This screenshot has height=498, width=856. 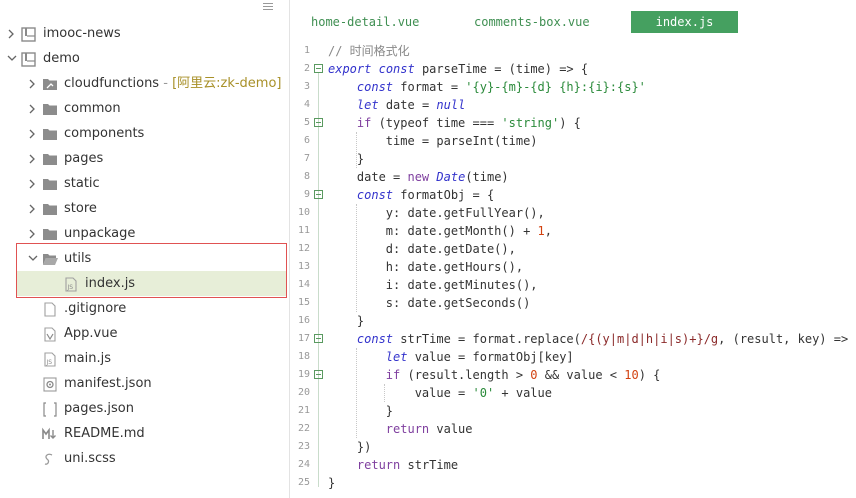 What do you see at coordinates (649, 375) in the screenshot?
I see `code-token: ) {` at bounding box center [649, 375].